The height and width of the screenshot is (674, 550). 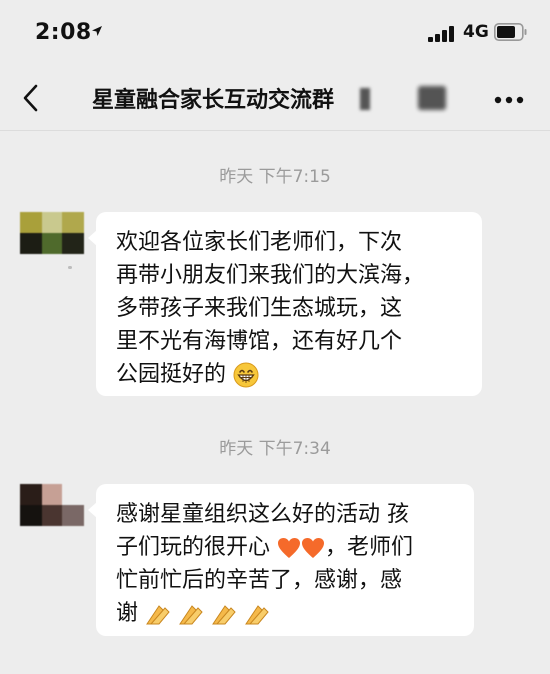 I want to click on redacted-icon, so click(x=432, y=98).